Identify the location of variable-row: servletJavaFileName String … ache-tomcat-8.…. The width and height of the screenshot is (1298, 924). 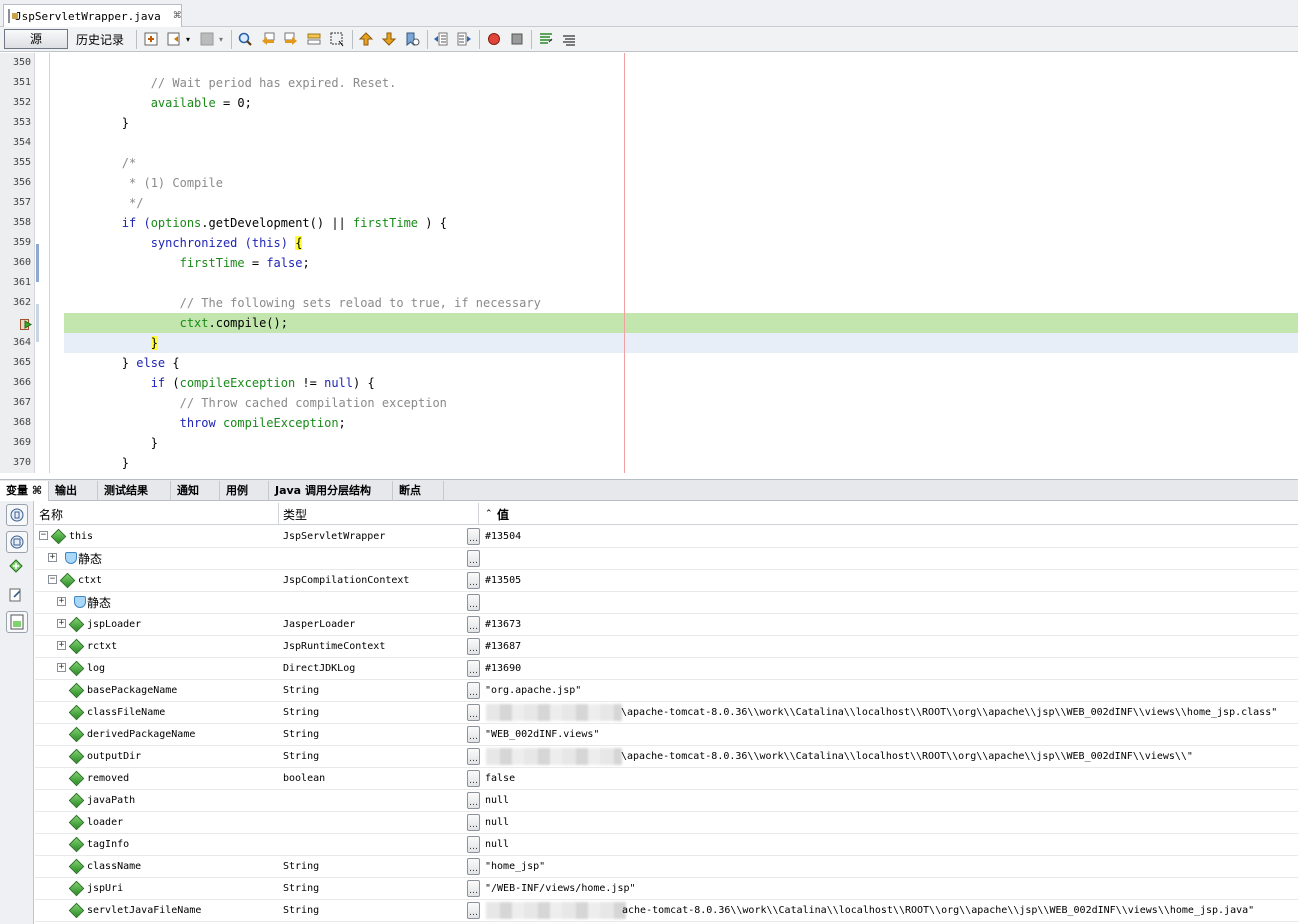
(666, 911).